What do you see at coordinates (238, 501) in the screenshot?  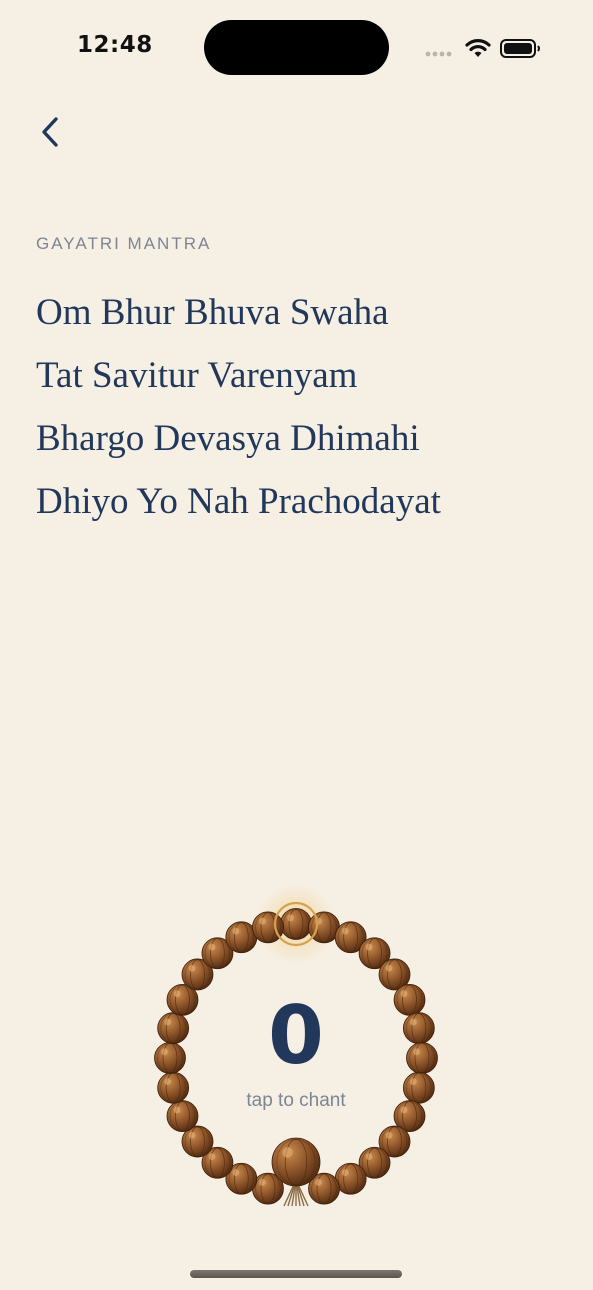 I see `mantra-line: Dhiyo Yo Nah Prachodayat` at bounding box center [238, 501].